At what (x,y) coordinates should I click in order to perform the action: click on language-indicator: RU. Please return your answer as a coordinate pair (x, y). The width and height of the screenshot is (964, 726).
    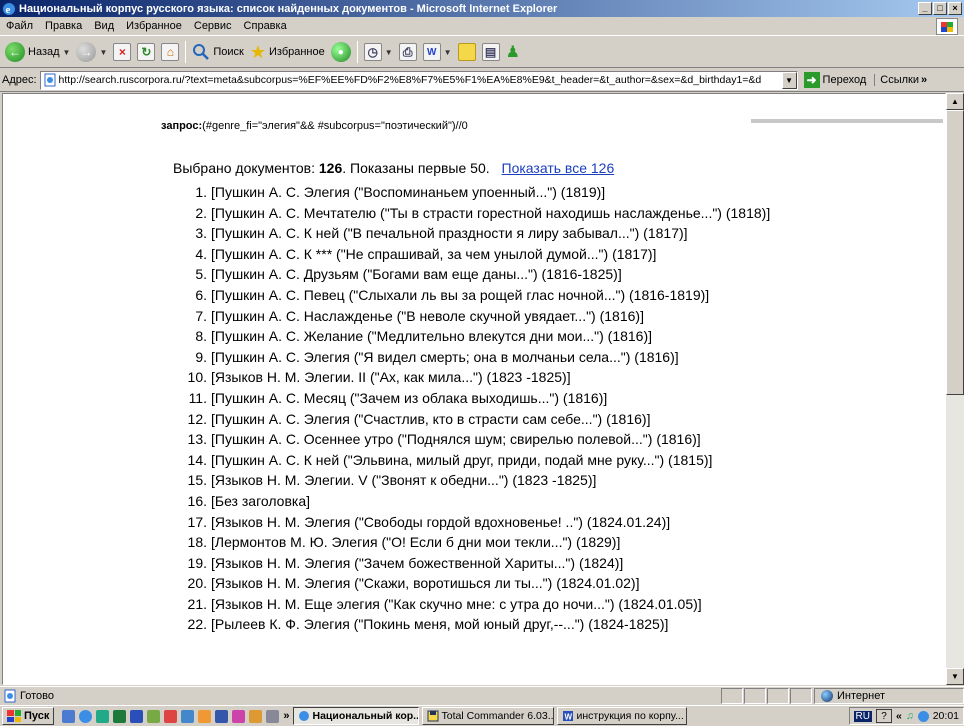
    Looking at the image, I should click on (862, 716).